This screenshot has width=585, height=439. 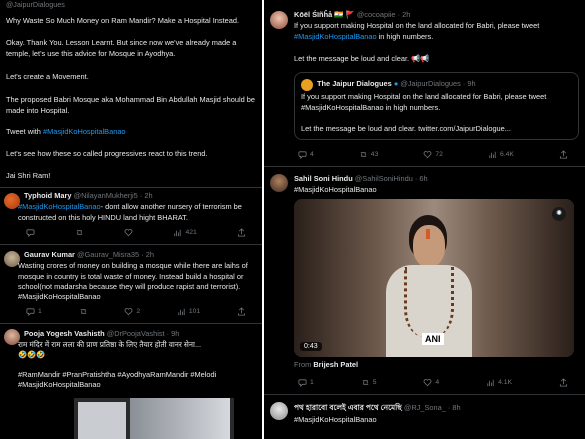 I want to click on retweet-button: 43, so click(x=369, y=154).